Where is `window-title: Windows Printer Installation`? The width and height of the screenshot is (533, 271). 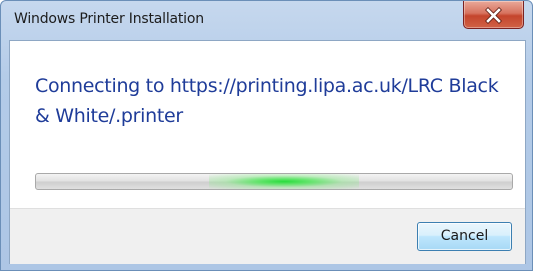
window-title: Windows Printer Installation is located at coordinates (109, 19).